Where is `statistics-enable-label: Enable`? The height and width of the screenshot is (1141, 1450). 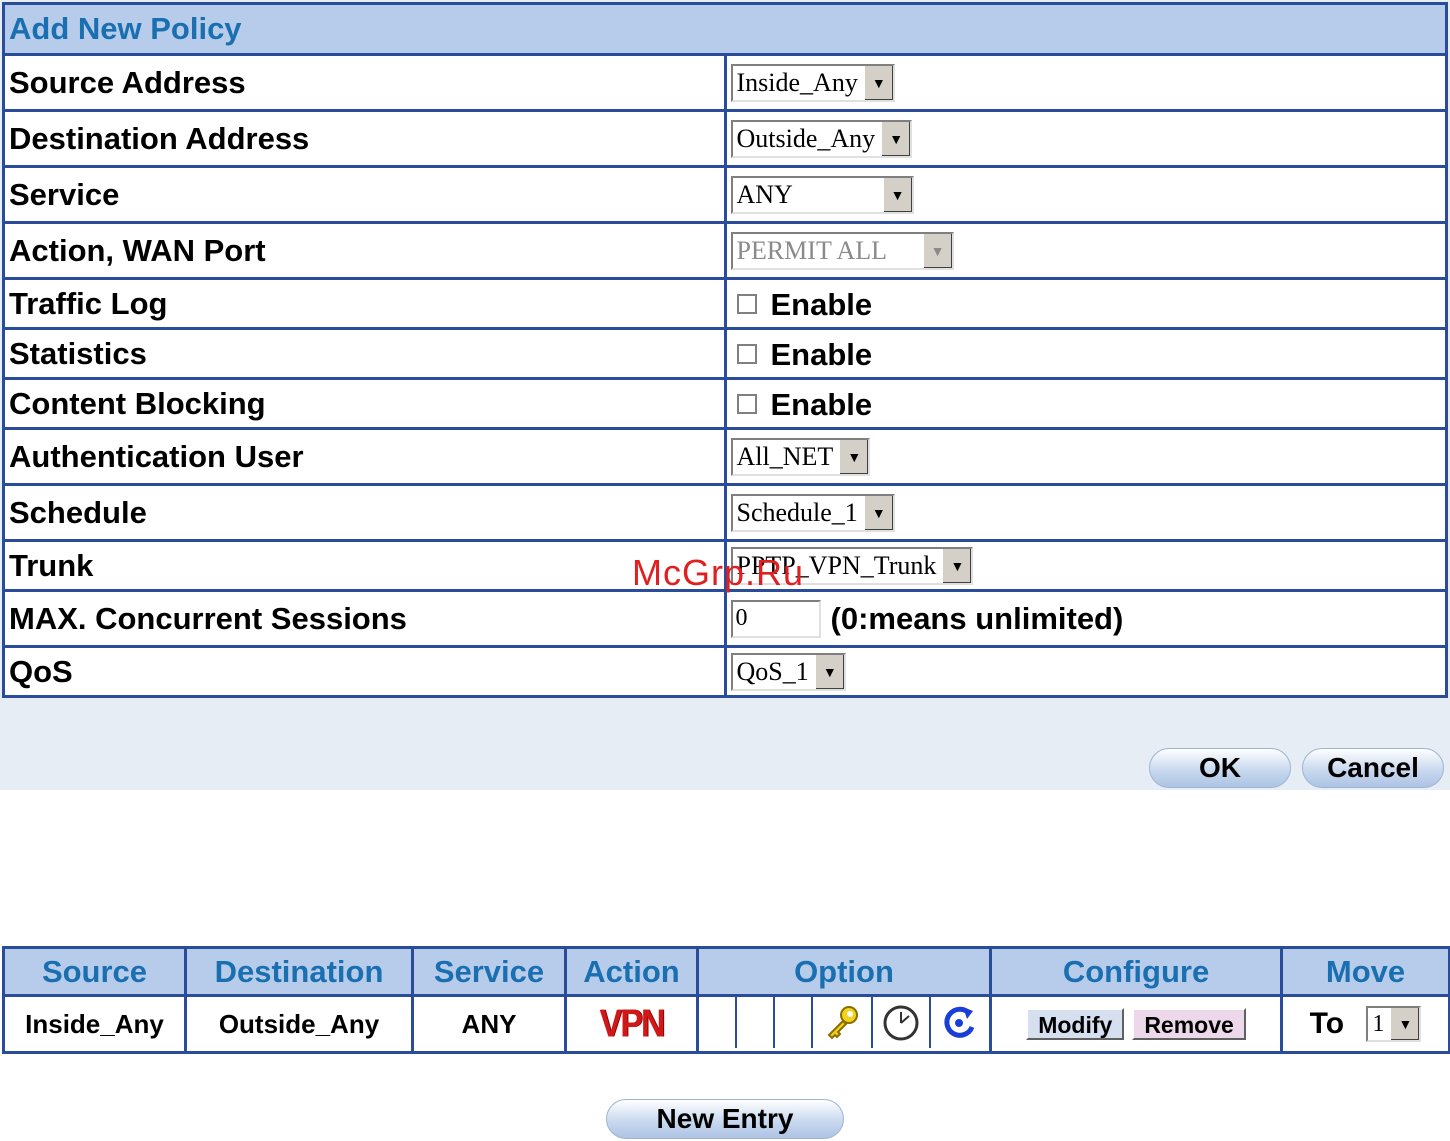 statistics-enable-label: Enable is located at coordinates (821, 354).